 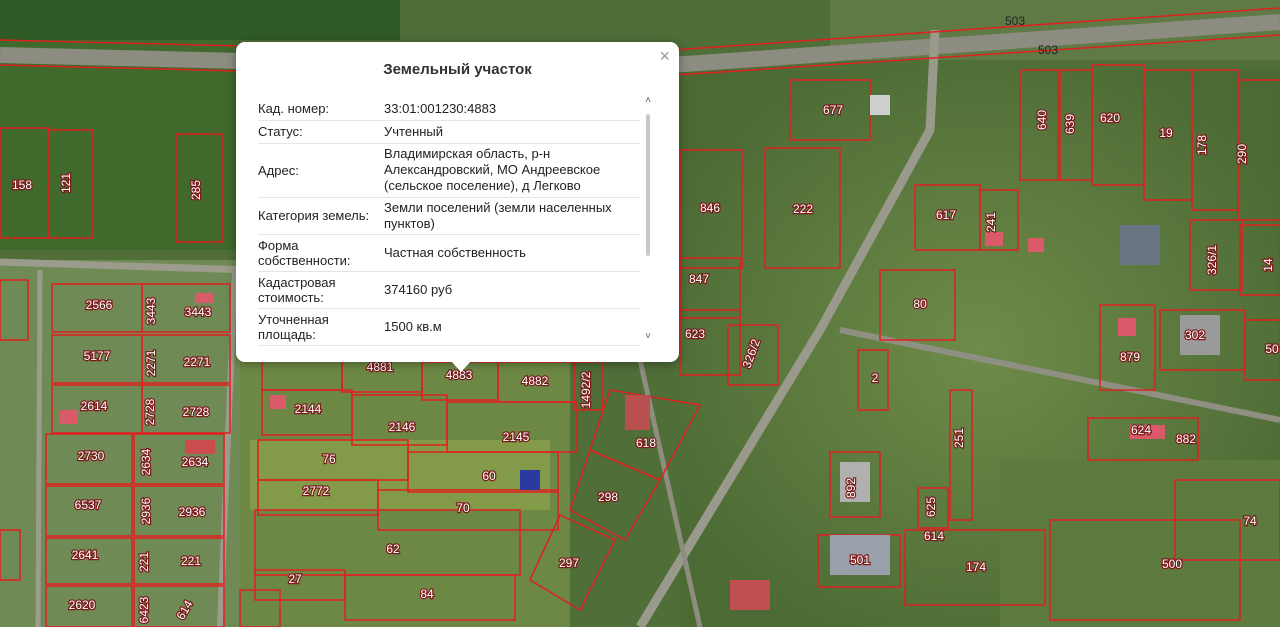 I want to click on info-row: Кадастровая стоимость: 374160 руб, so click(x=449, y=290).